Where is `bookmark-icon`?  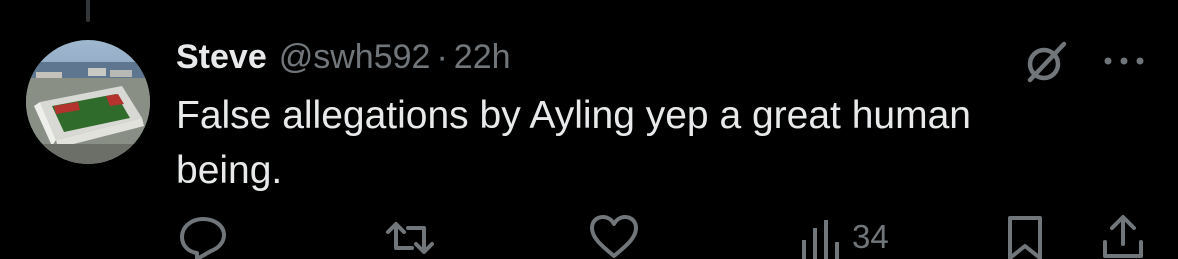
bookmark-icon is located at coordinates (1025, 237).